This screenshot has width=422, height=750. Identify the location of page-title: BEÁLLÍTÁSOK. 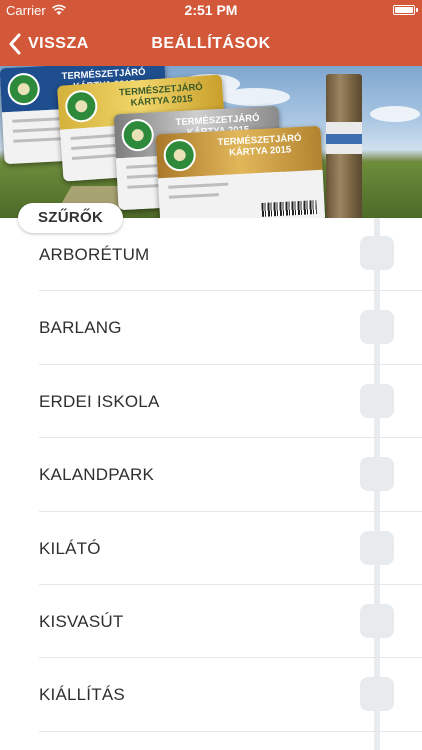
(211, 43).